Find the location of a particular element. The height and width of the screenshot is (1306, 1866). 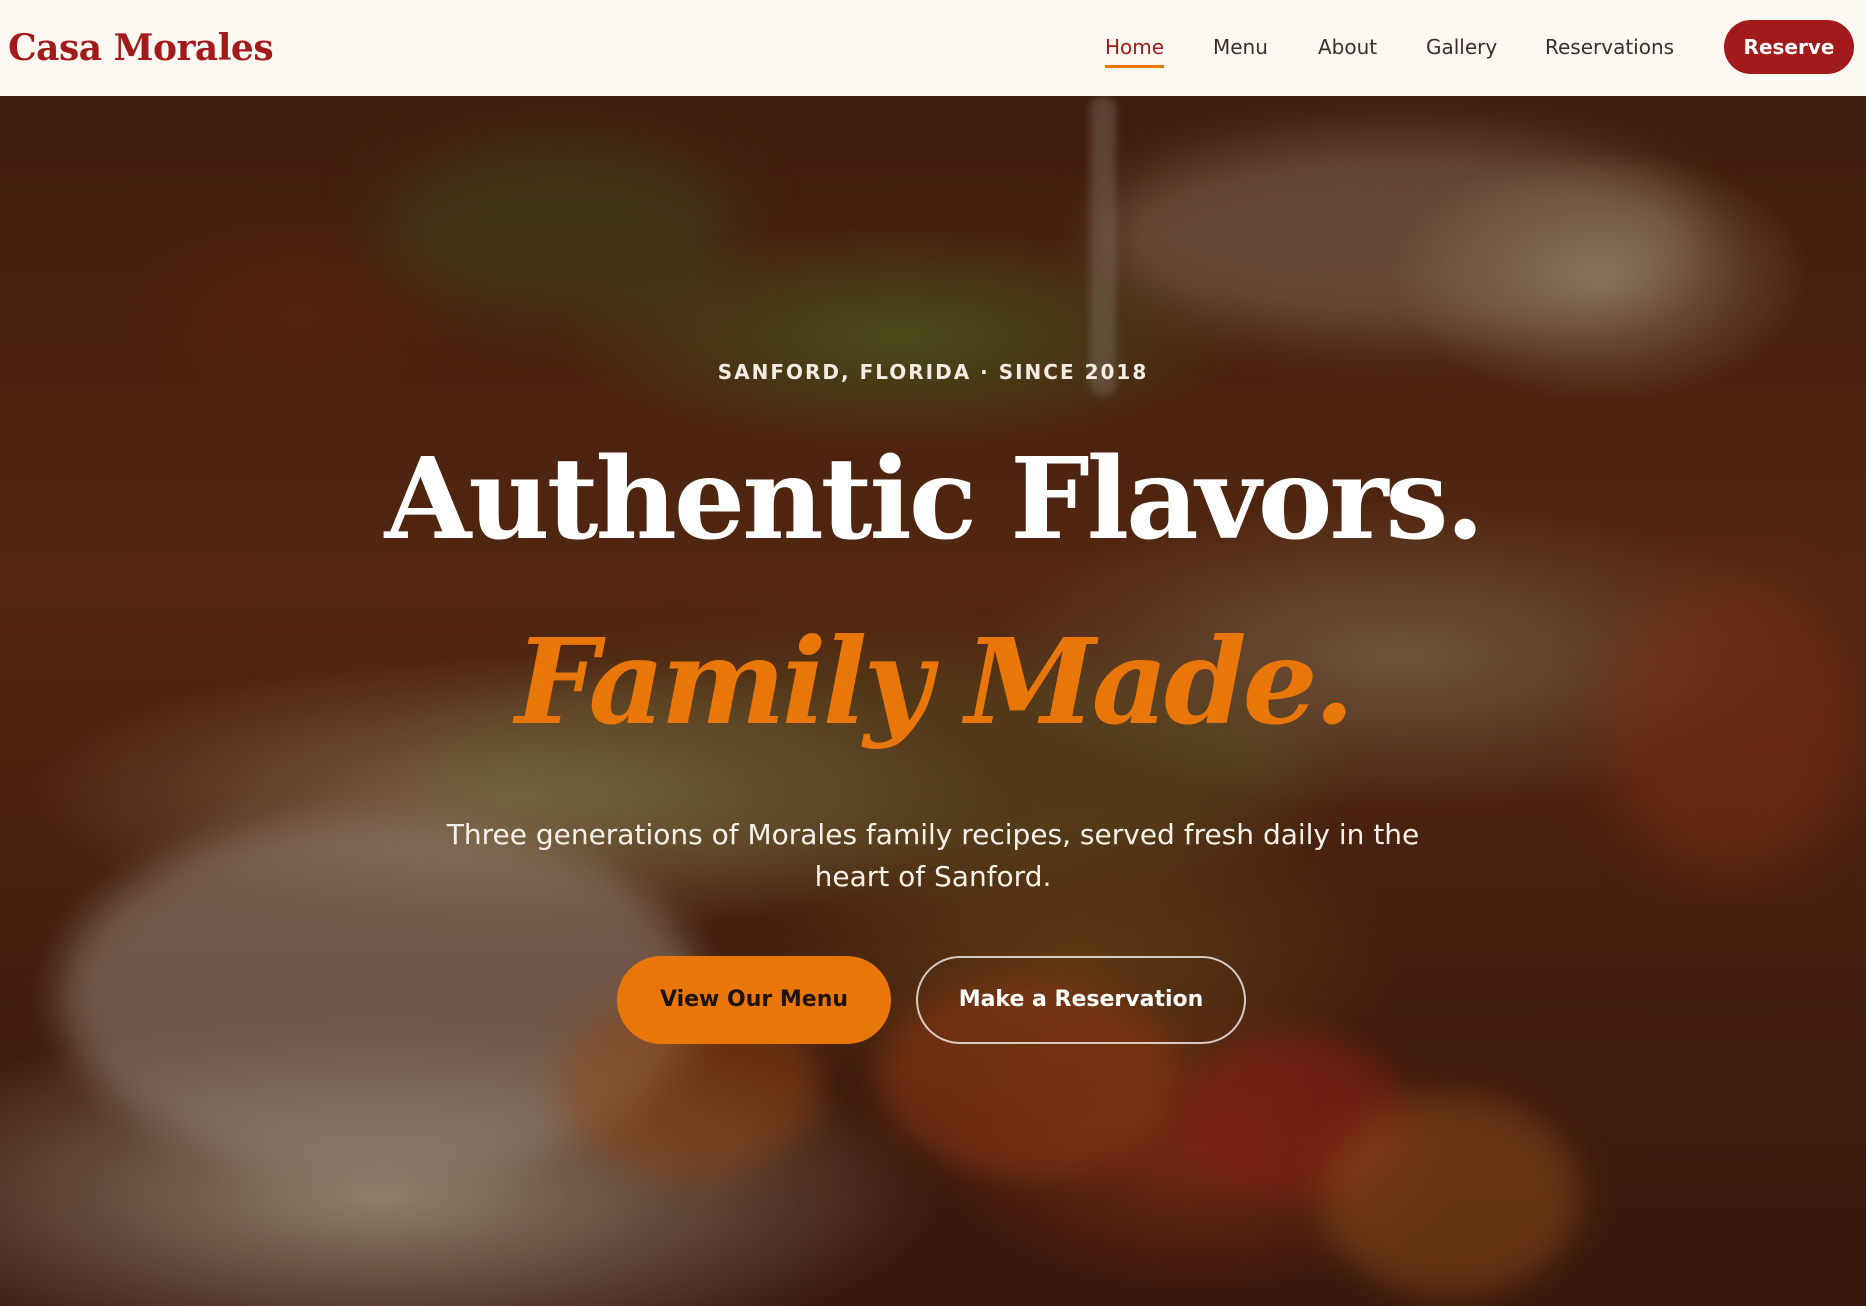

nav-item-reservations: Reservations is located at coordinates (1609, 47).